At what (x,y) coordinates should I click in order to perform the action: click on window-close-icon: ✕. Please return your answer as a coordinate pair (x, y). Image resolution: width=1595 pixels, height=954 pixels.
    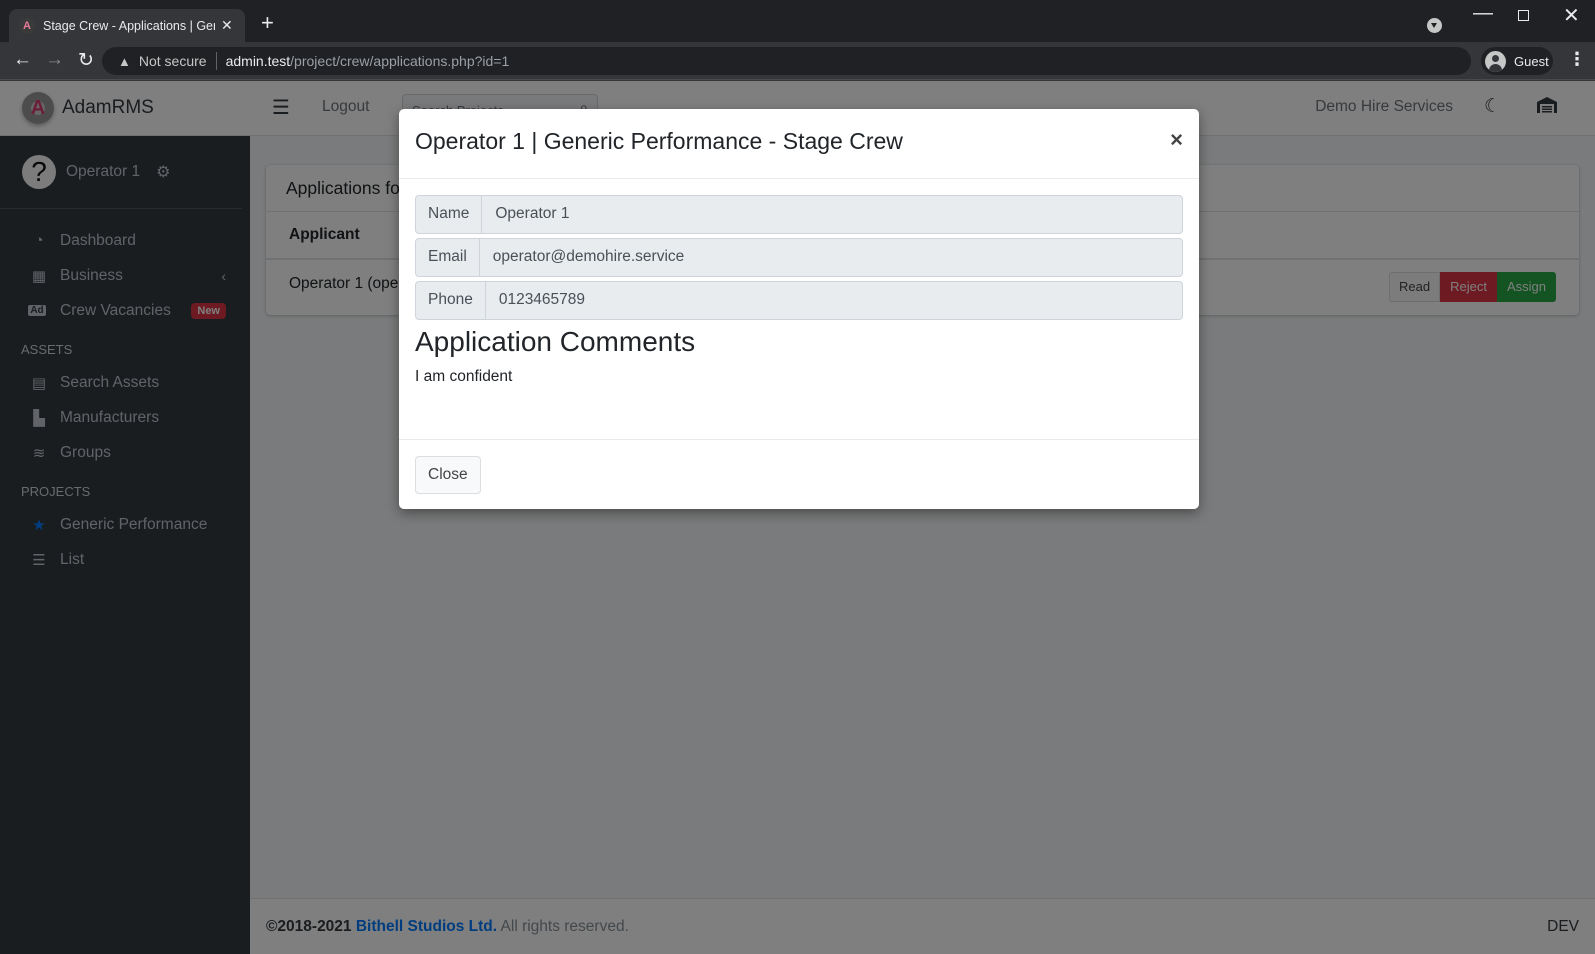
    Looking at the image, I should click on (1571, 15).